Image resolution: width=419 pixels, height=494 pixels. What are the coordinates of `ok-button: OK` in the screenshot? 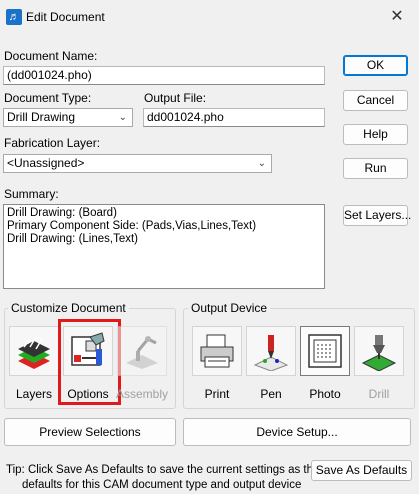 It's located at (375, 65).